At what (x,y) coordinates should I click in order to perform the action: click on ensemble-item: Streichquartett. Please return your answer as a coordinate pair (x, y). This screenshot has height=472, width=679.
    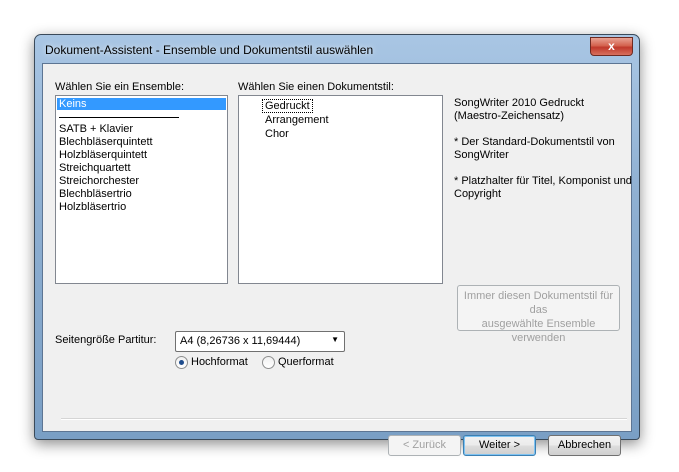
    Looking at the image, I should click on (95, 168).